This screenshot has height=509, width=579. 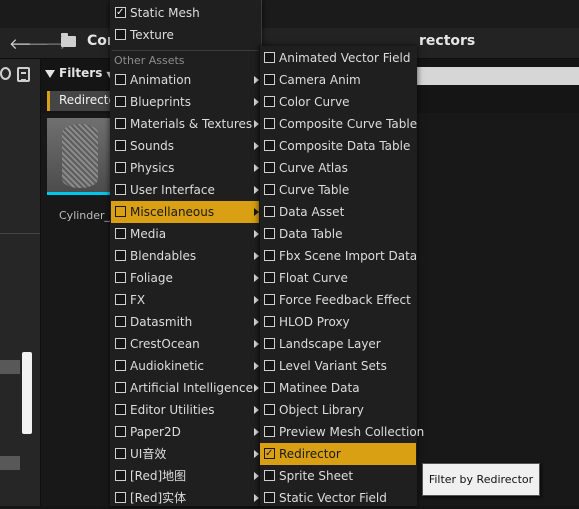 What do you see at coordinates (338, 278) in the screenshot?
I see `asset-type-float-curve: Float Curve` at bounding box center [338, 278].